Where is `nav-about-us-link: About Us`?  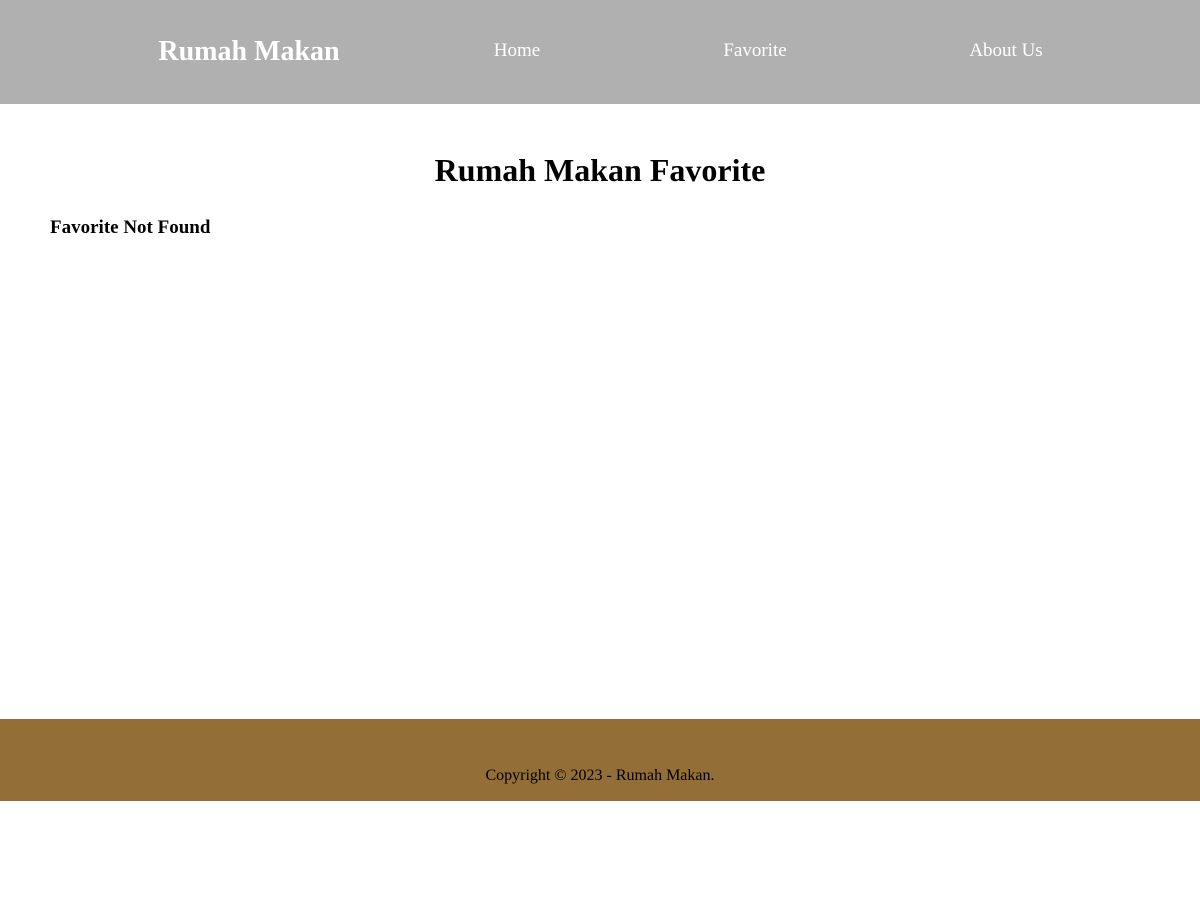 nav-about-us-link: About Us is located at coordinates (1005, 51).